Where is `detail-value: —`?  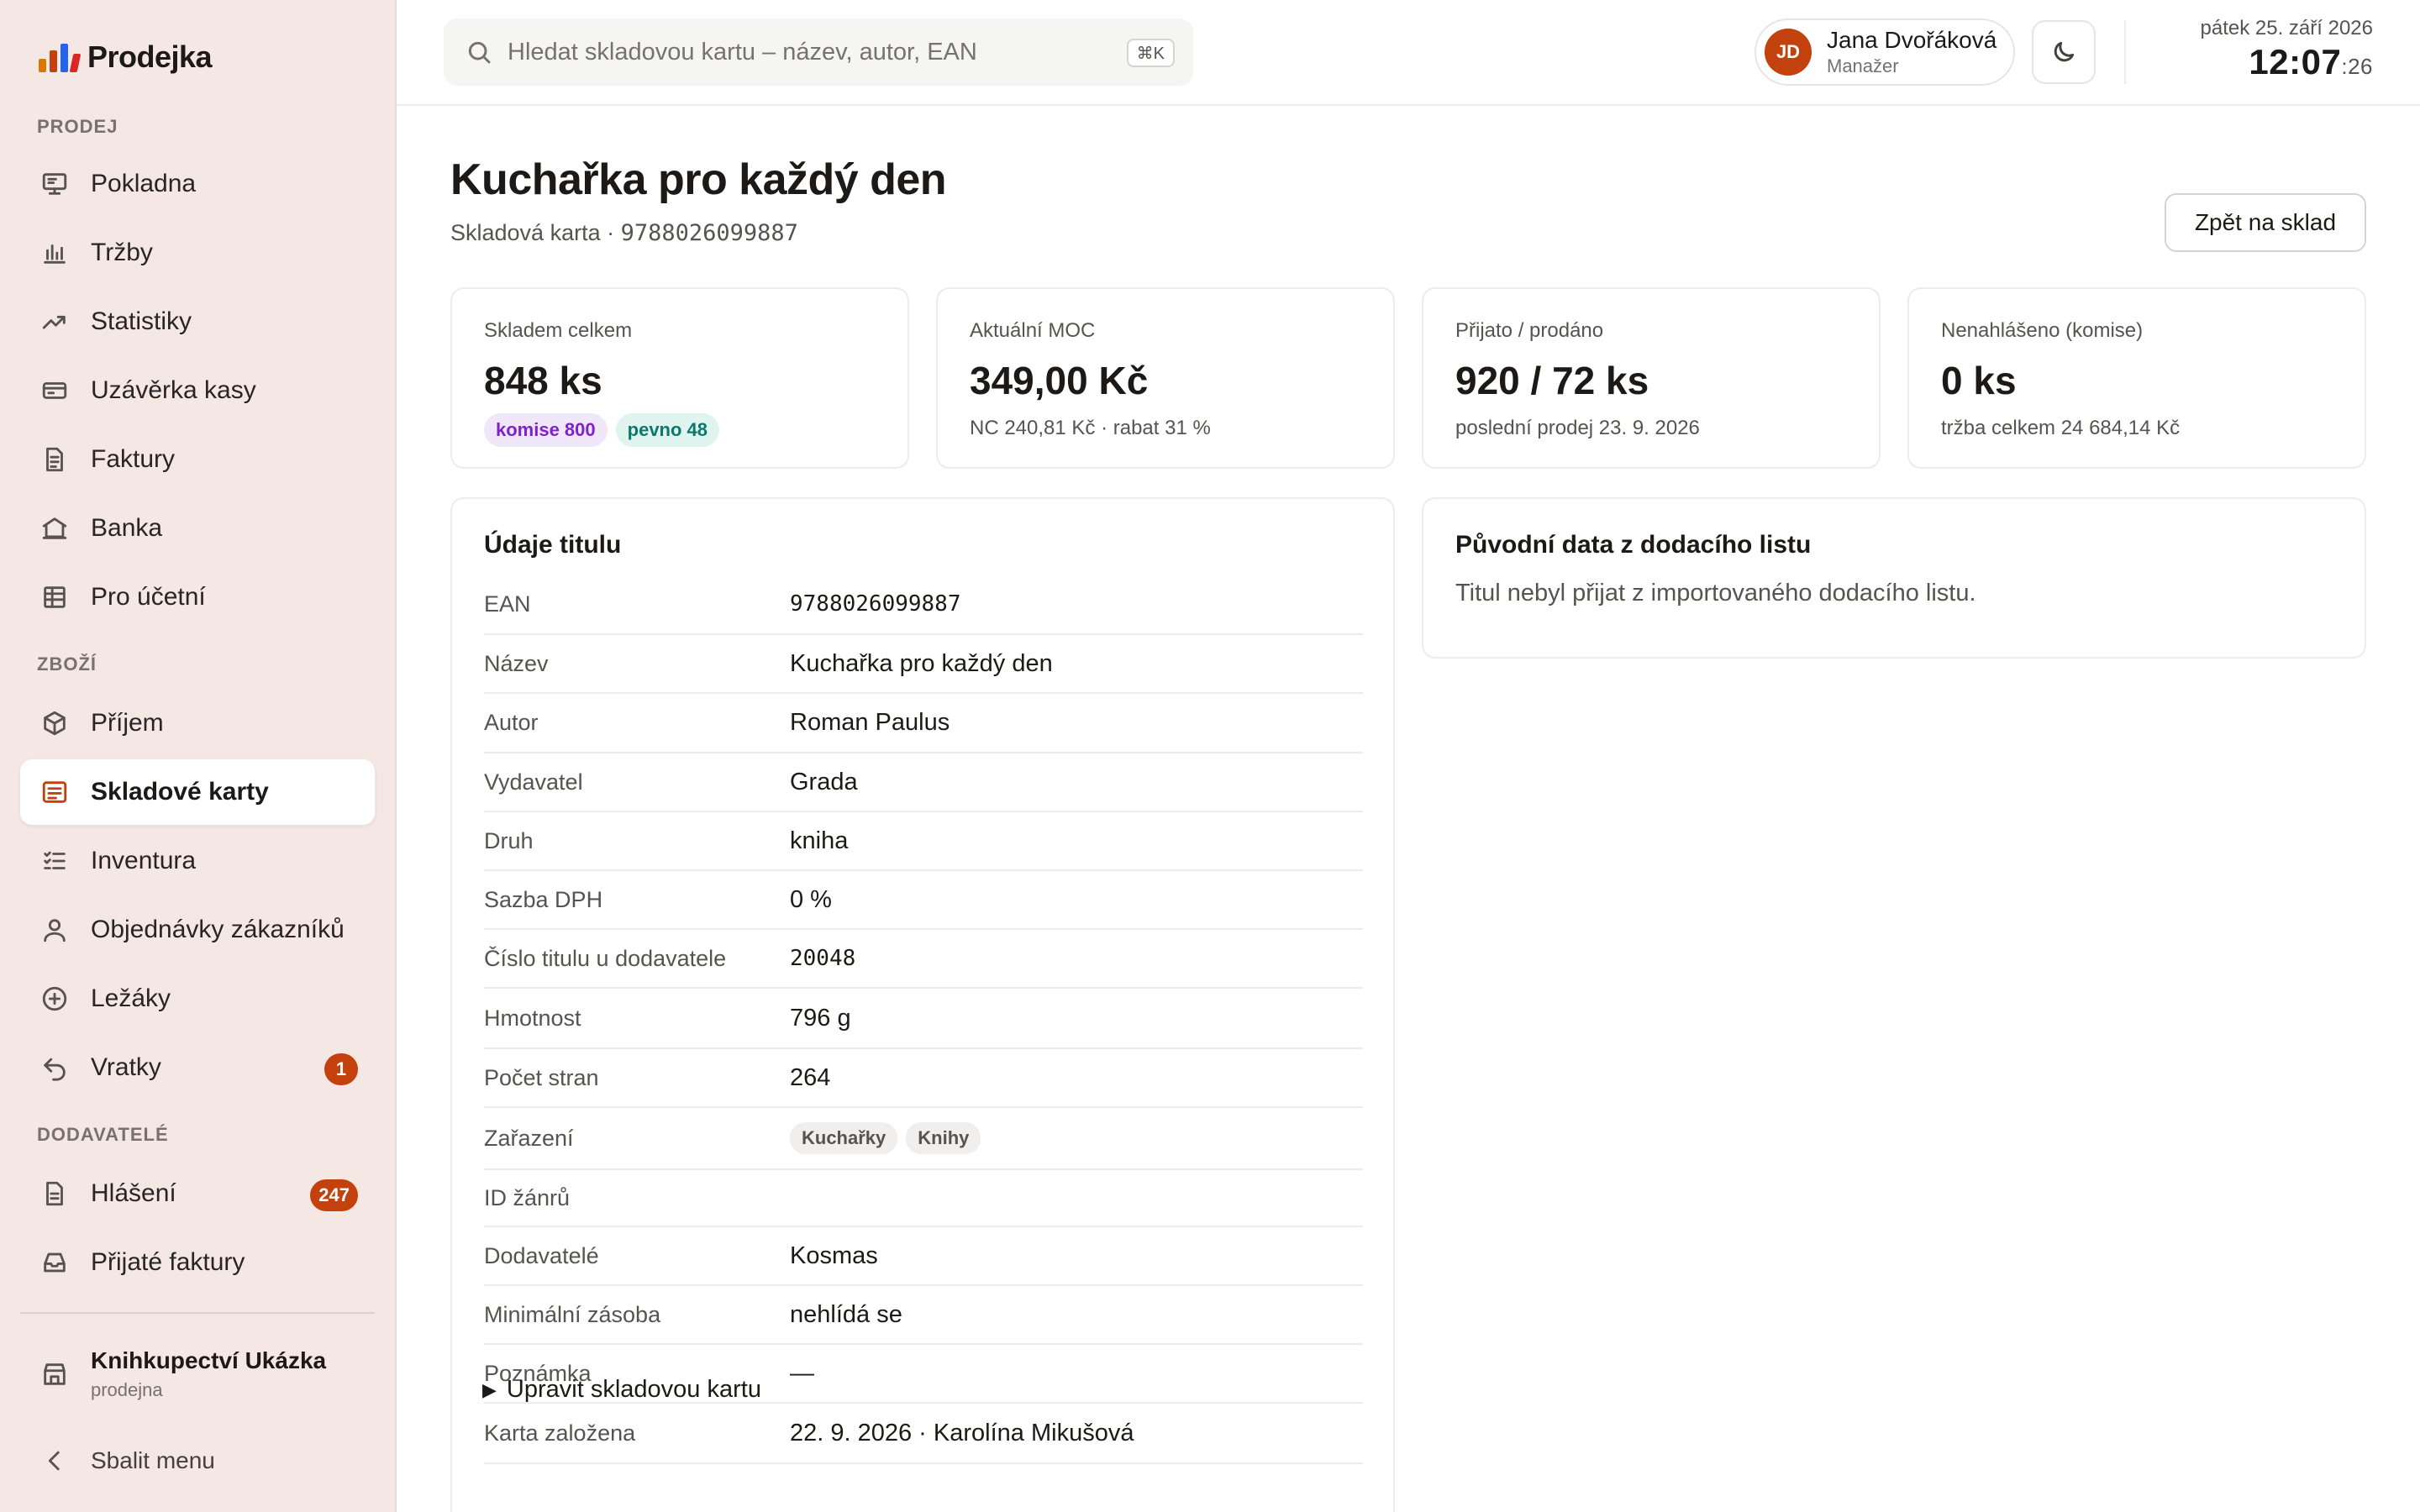 detail-value: — is located at coordinates (802, 1373).